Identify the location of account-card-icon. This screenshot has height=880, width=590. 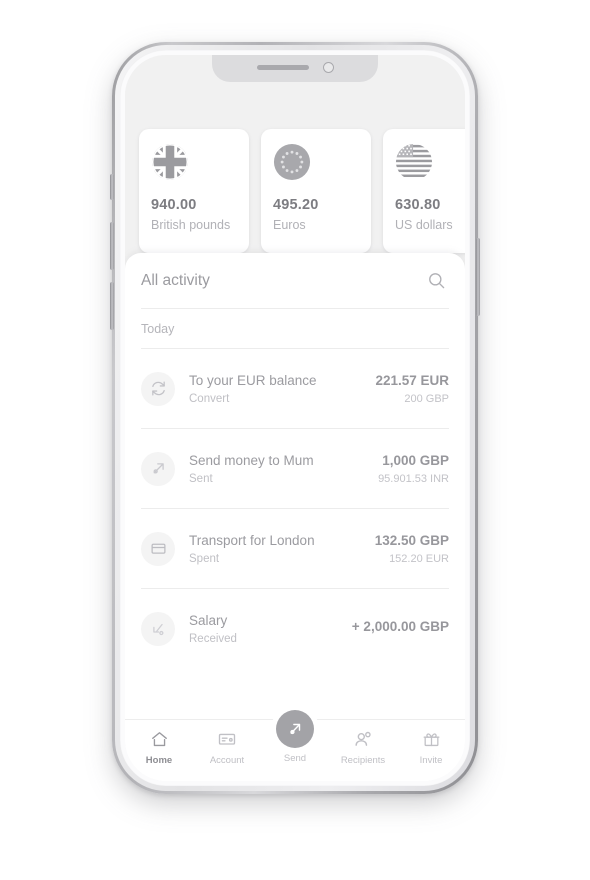
(227, 739).